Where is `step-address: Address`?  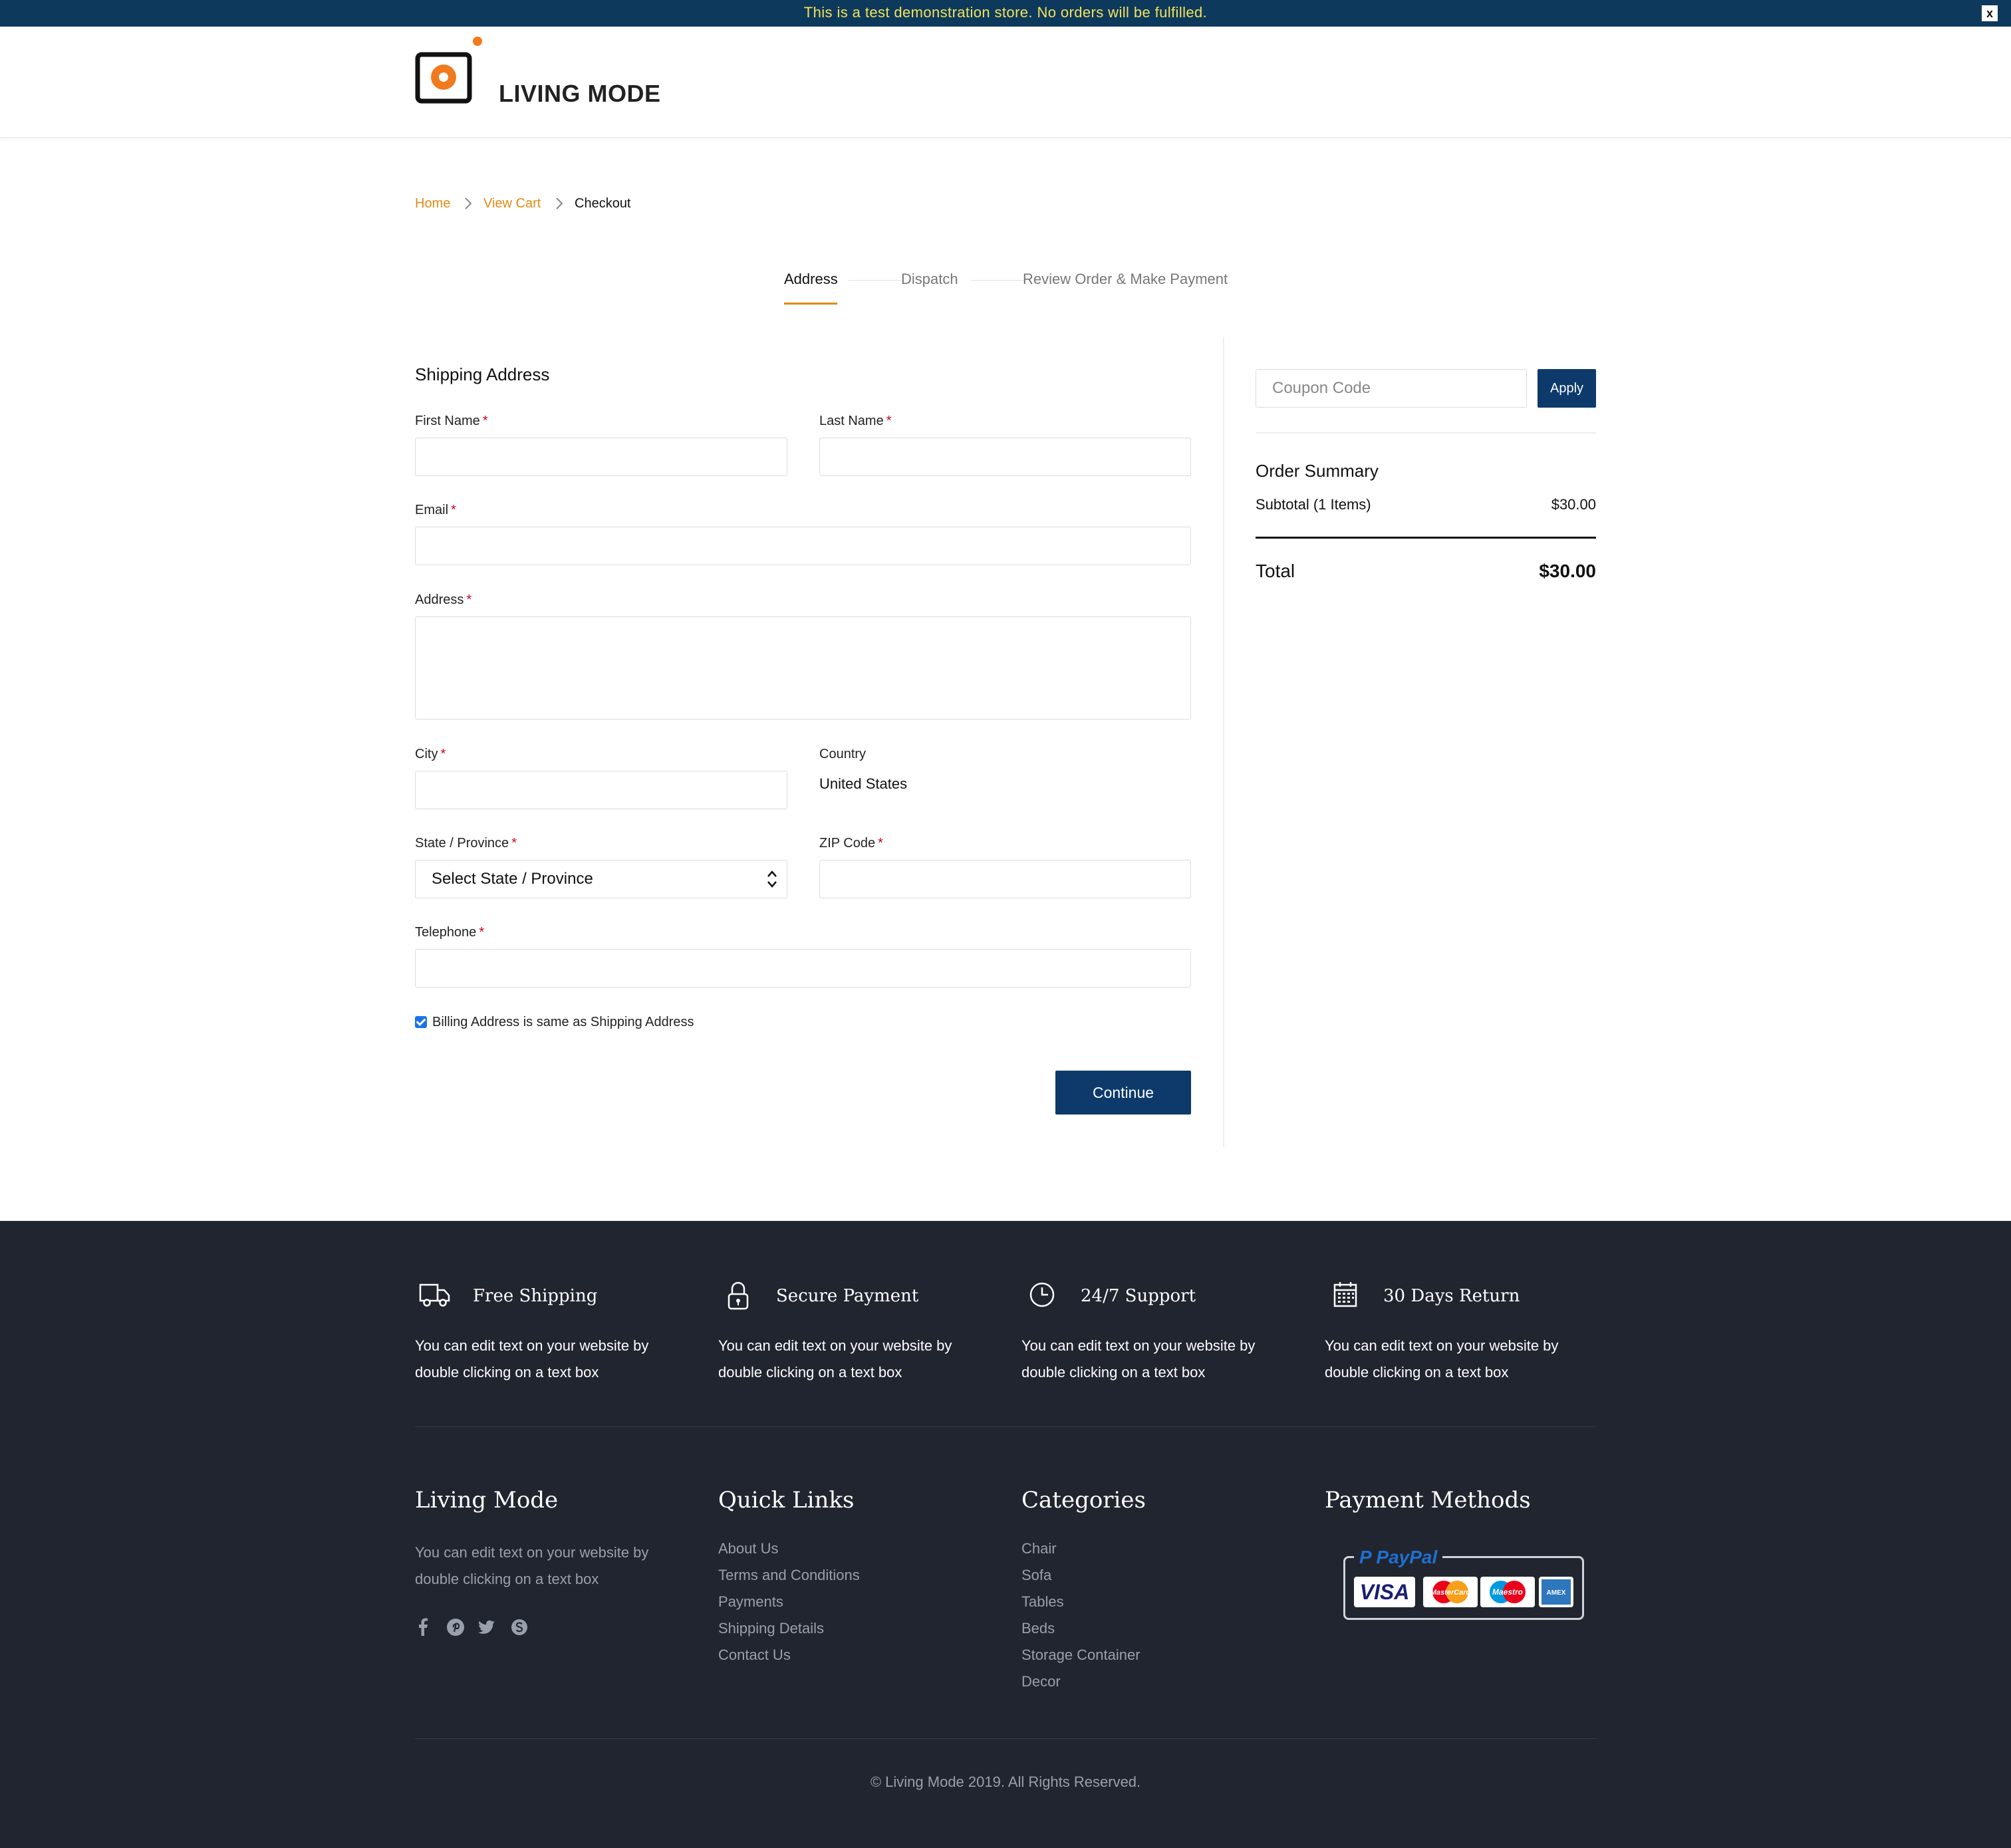 step-address: Address is located at coordinates (811, 279).